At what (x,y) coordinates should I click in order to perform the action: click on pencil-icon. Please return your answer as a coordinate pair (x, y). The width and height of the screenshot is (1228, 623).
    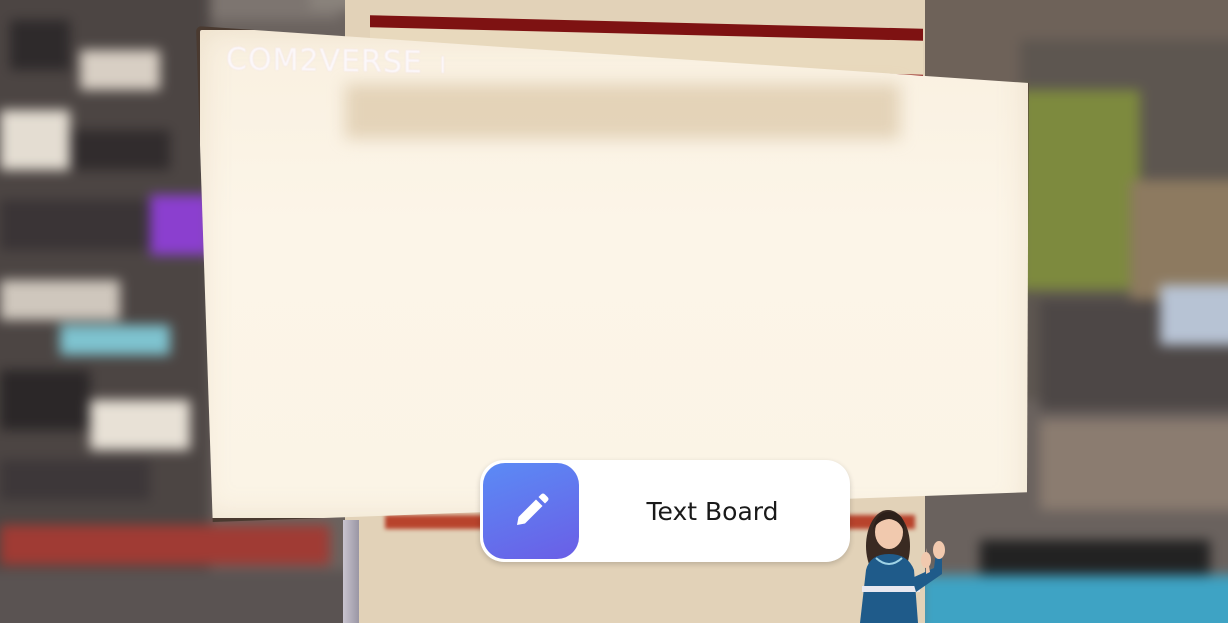
    Looking at the image, I should click on (533, 509).